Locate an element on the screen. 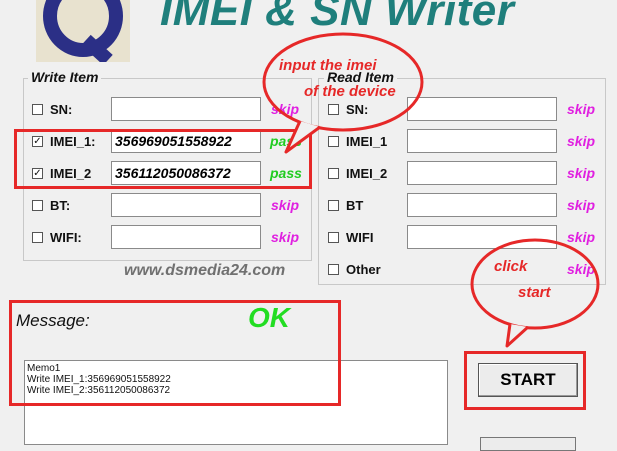 Image resolution: width=617 pixels, height=451 pixels. input-bubble-line2: of the device is located at coordinates (350, 91).